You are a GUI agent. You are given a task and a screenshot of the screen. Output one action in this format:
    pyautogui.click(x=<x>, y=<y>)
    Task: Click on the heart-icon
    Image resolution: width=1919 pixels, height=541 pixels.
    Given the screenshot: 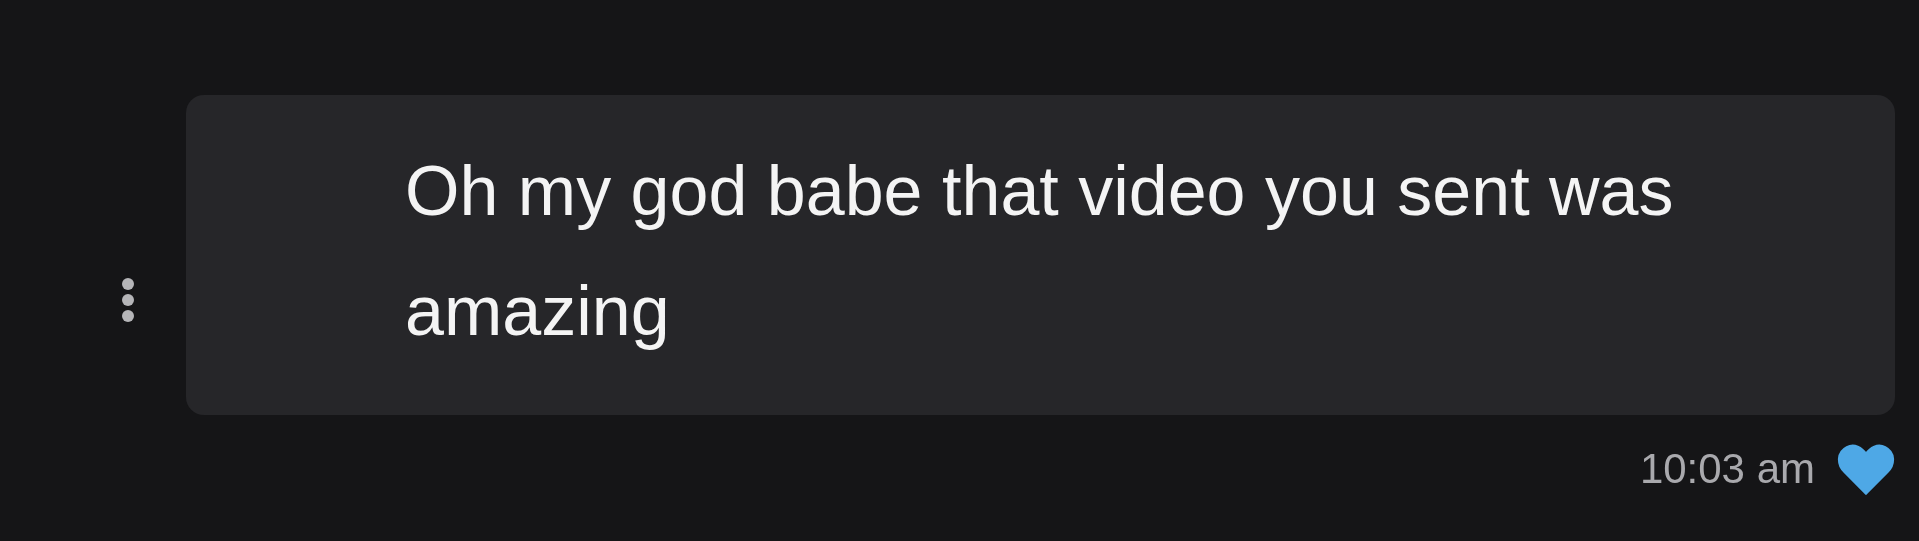 What is the action you would take?
    pyautogui.click(x=1866, y=469)
    